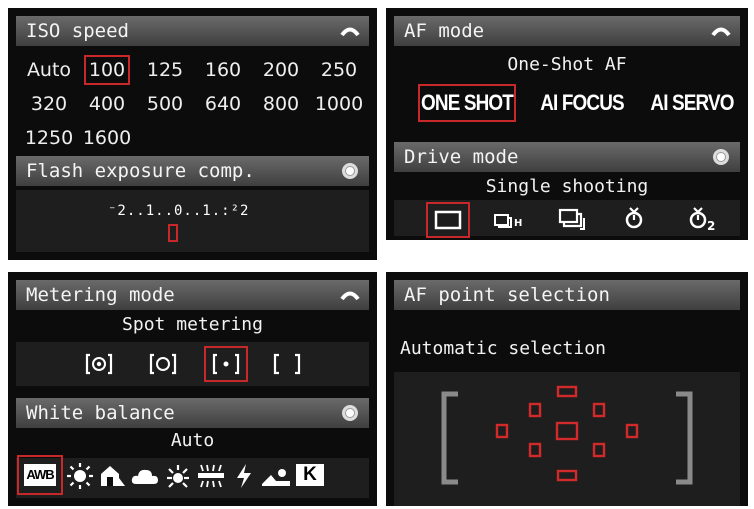 This screenshot has width=754, height=509. Describe the element at coordinates (107, 138) in the screenshot. I see `iso-option-1600: 1600` at that location.